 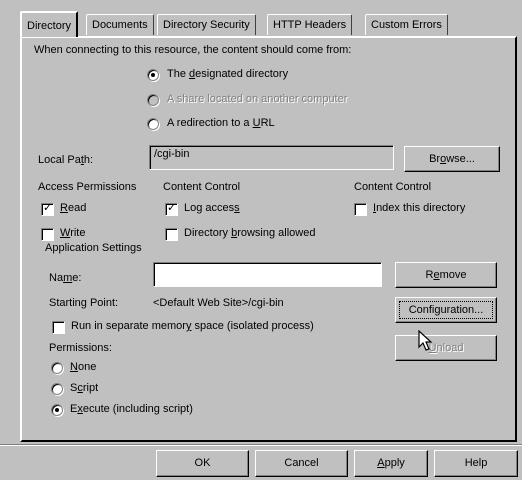 What do you see at coordinates (419, 208) in the screenshot?
I see `index-directory-label: Index this directory` at bounding box center [419, 208].